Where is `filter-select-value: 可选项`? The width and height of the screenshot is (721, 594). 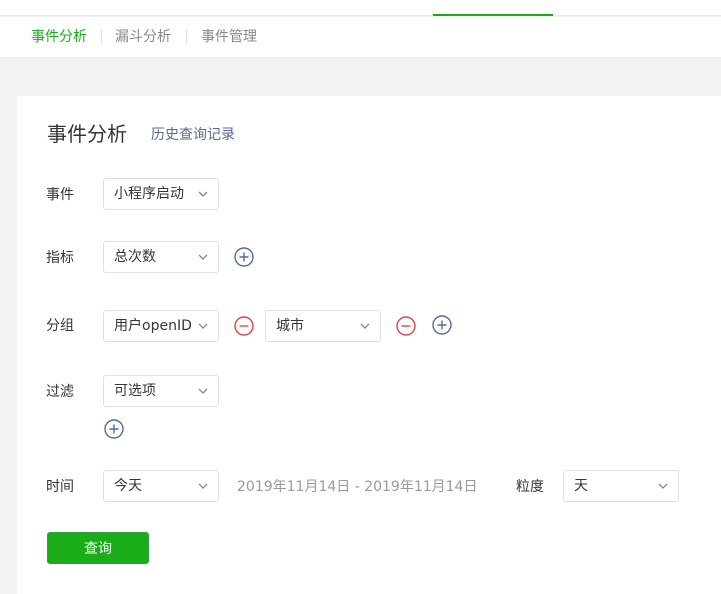 filter-select-value: 可选项 is located at coordinates (135, 391).